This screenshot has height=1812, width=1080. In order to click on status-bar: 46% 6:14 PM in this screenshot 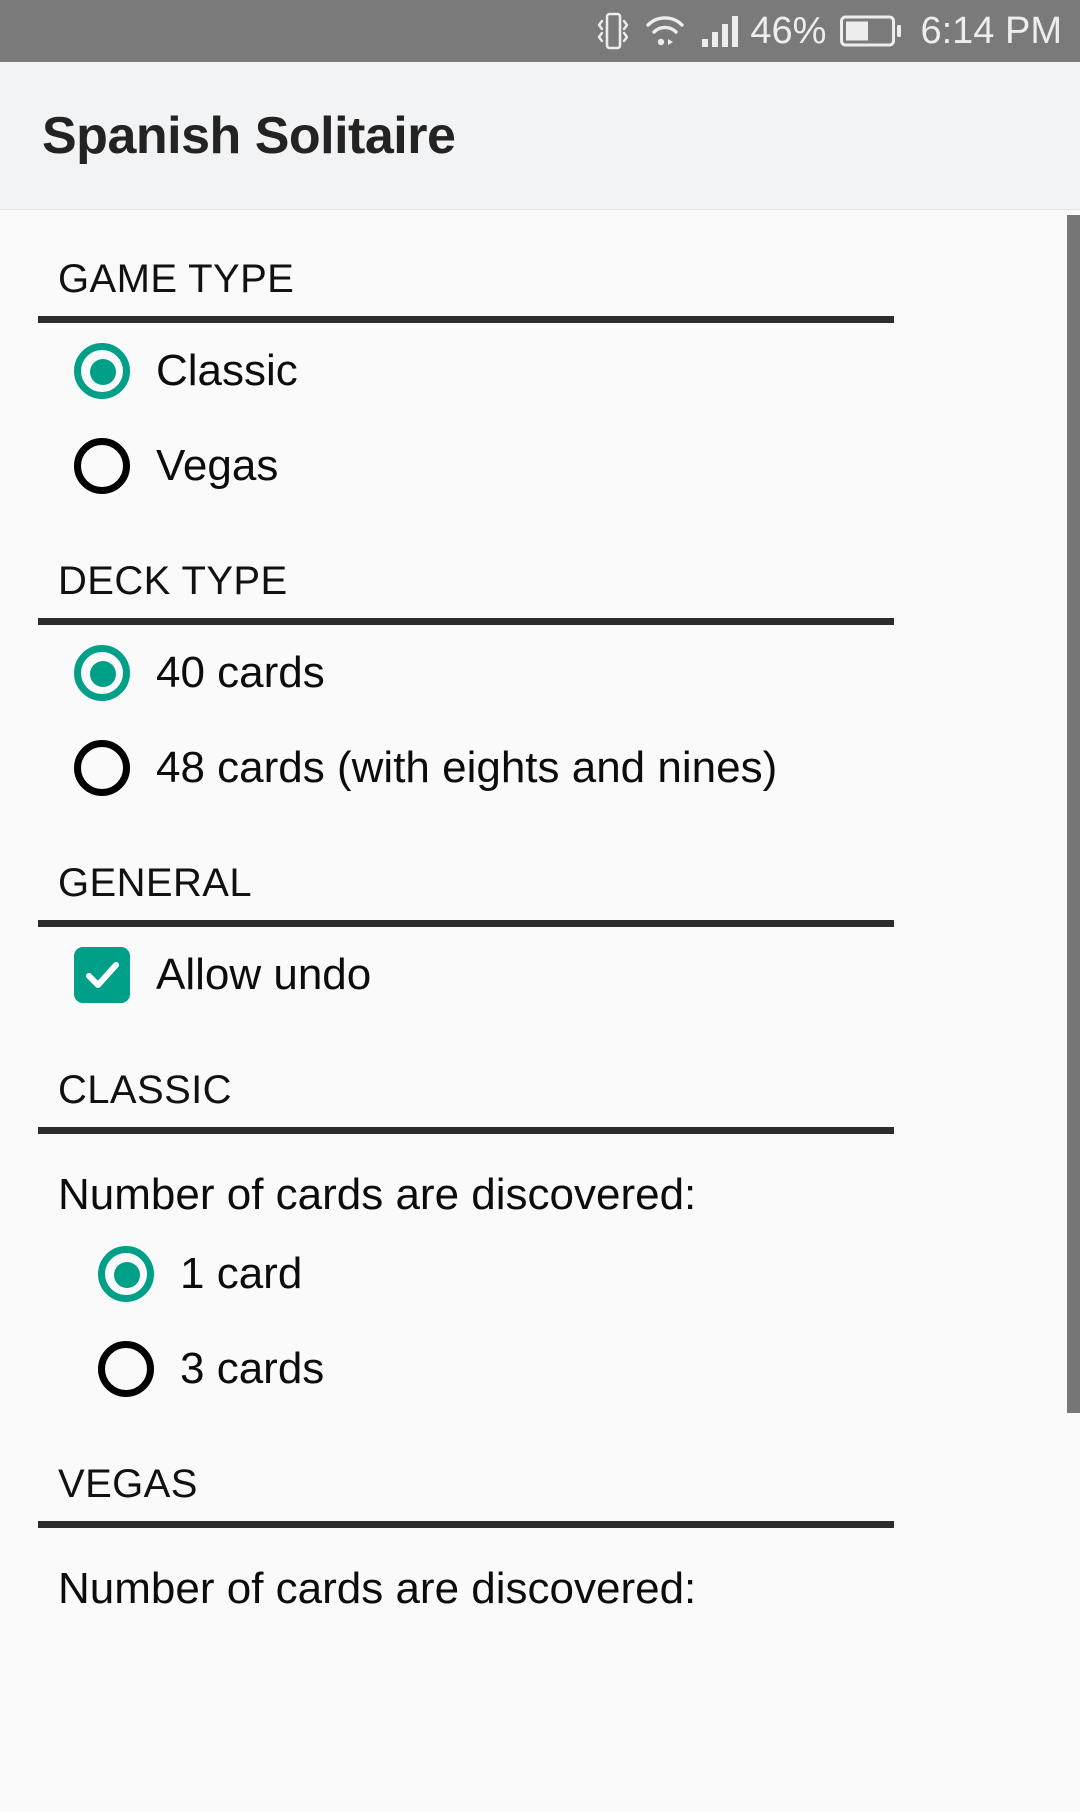, I will do `click(540, 31)`.